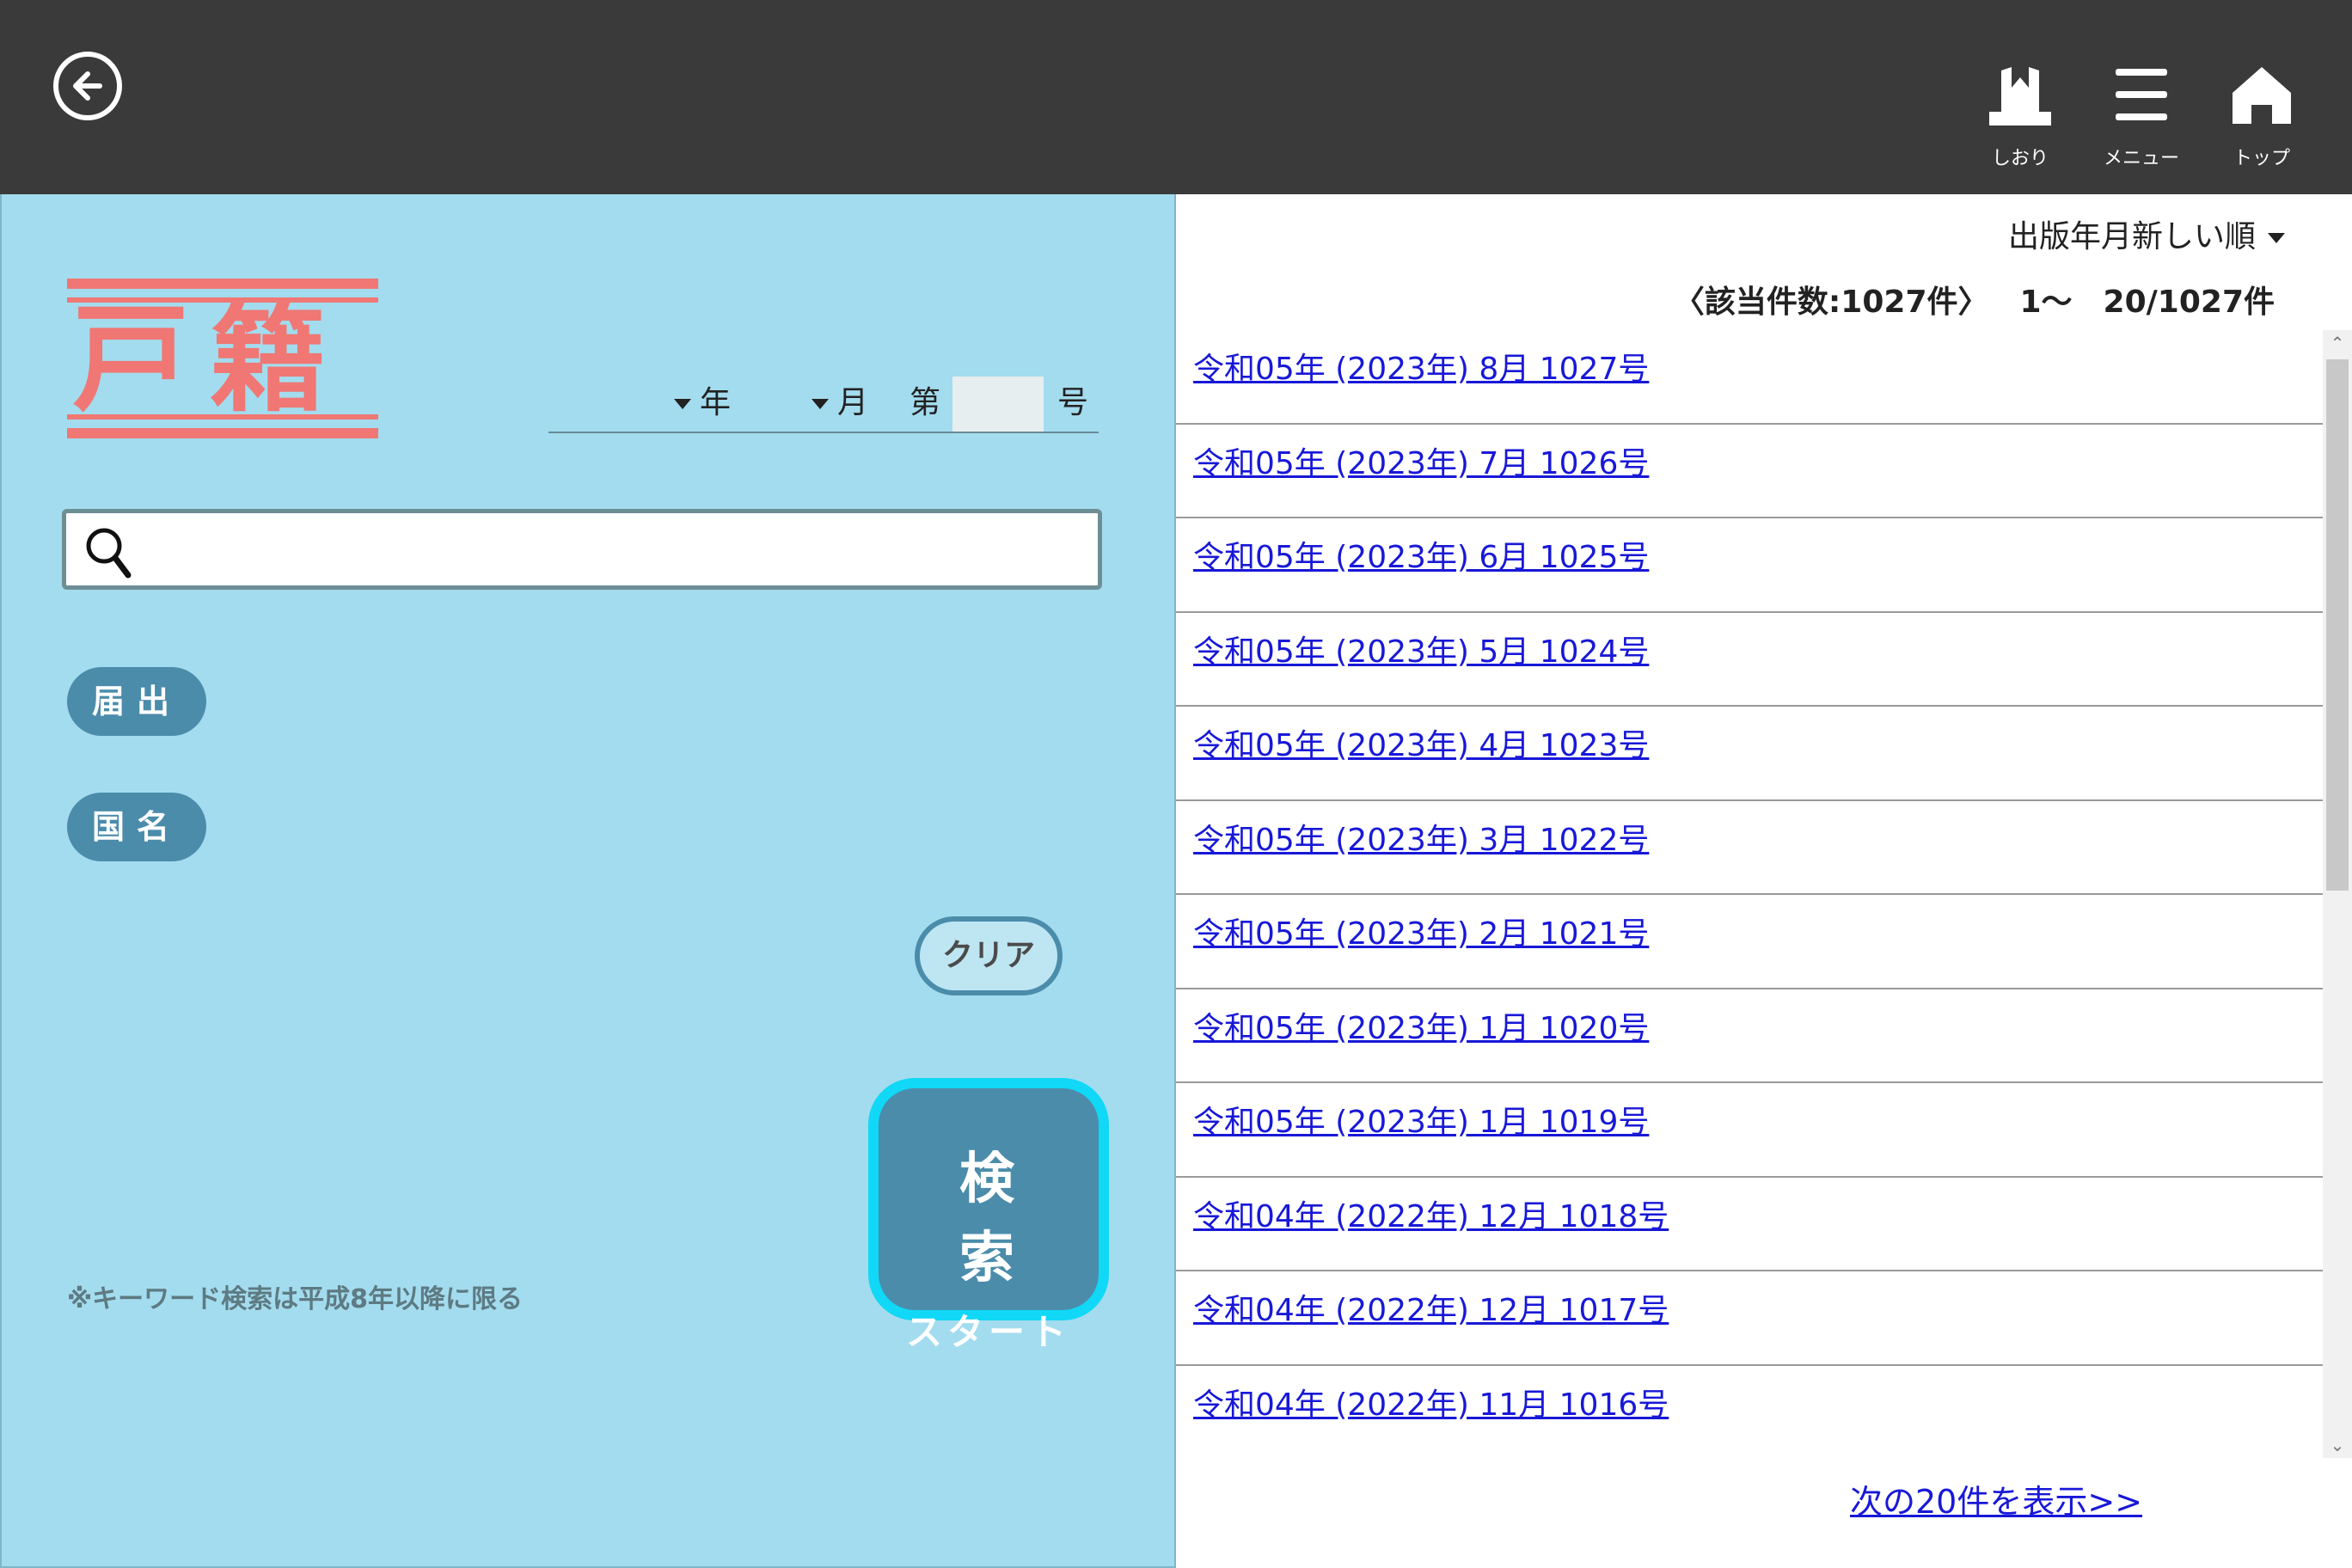 This screenshot has width=2352, height=1568. I want to click on clear-button: クリア, so click(989, 955).